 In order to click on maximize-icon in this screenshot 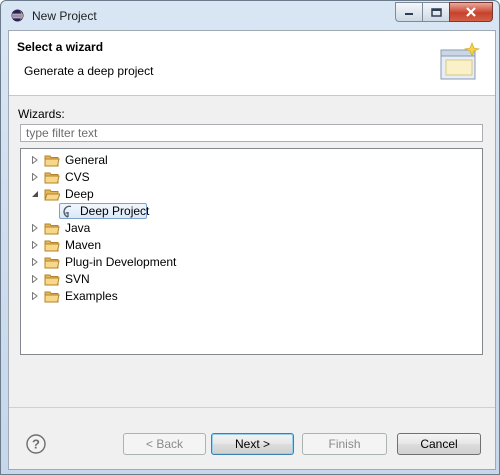, I will do `click(436, 12)`.